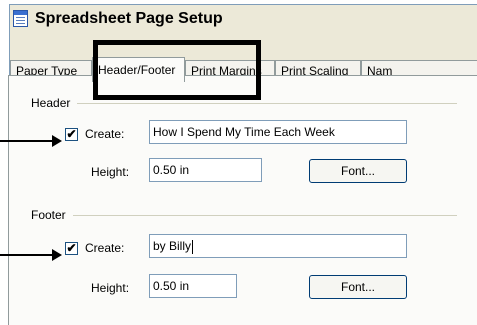 Image resolution: width=477 pixels, height=325 pixels. I want to click on footer-text-value: by Billy, so click(172, 246).